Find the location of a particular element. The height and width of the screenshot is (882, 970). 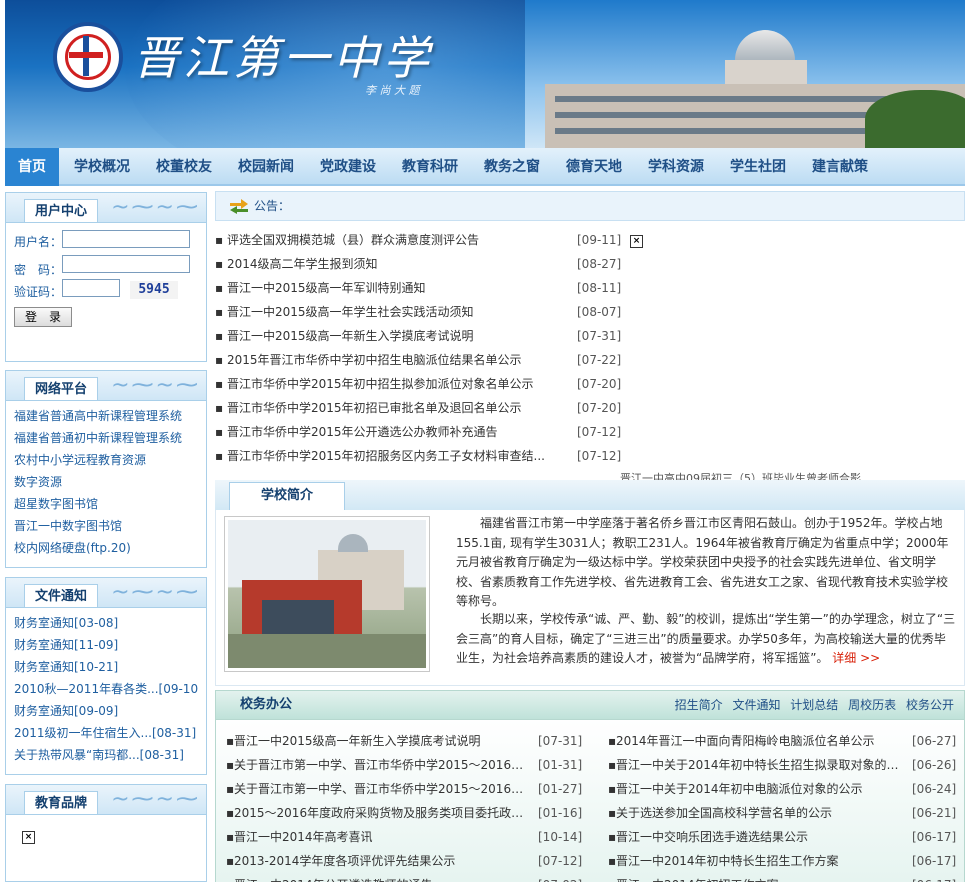

list-item: 关于热带风暴“南玛都...[08-31] is located at coordinates (106, 755).